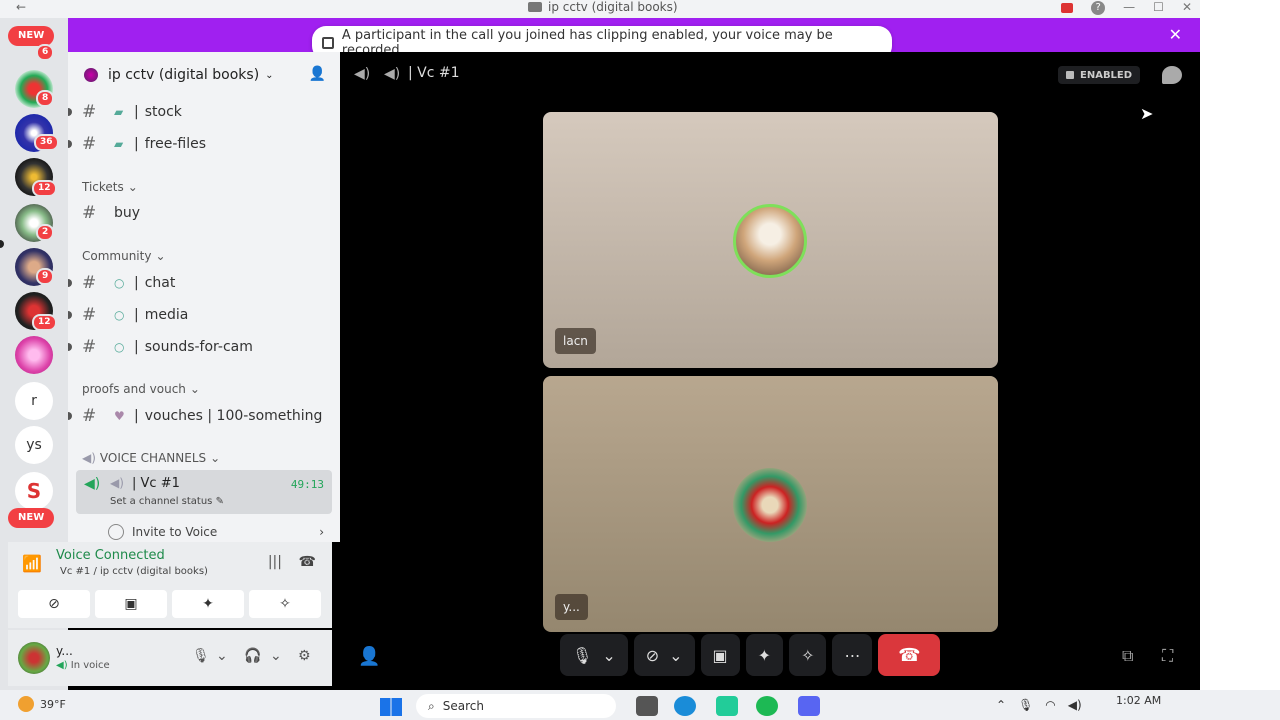 The height and width of the screenshot is (720, 1280). Describe the element at coordinates (369, 656) in the screenshot. I see `add-user-icon: 👤` at that location.